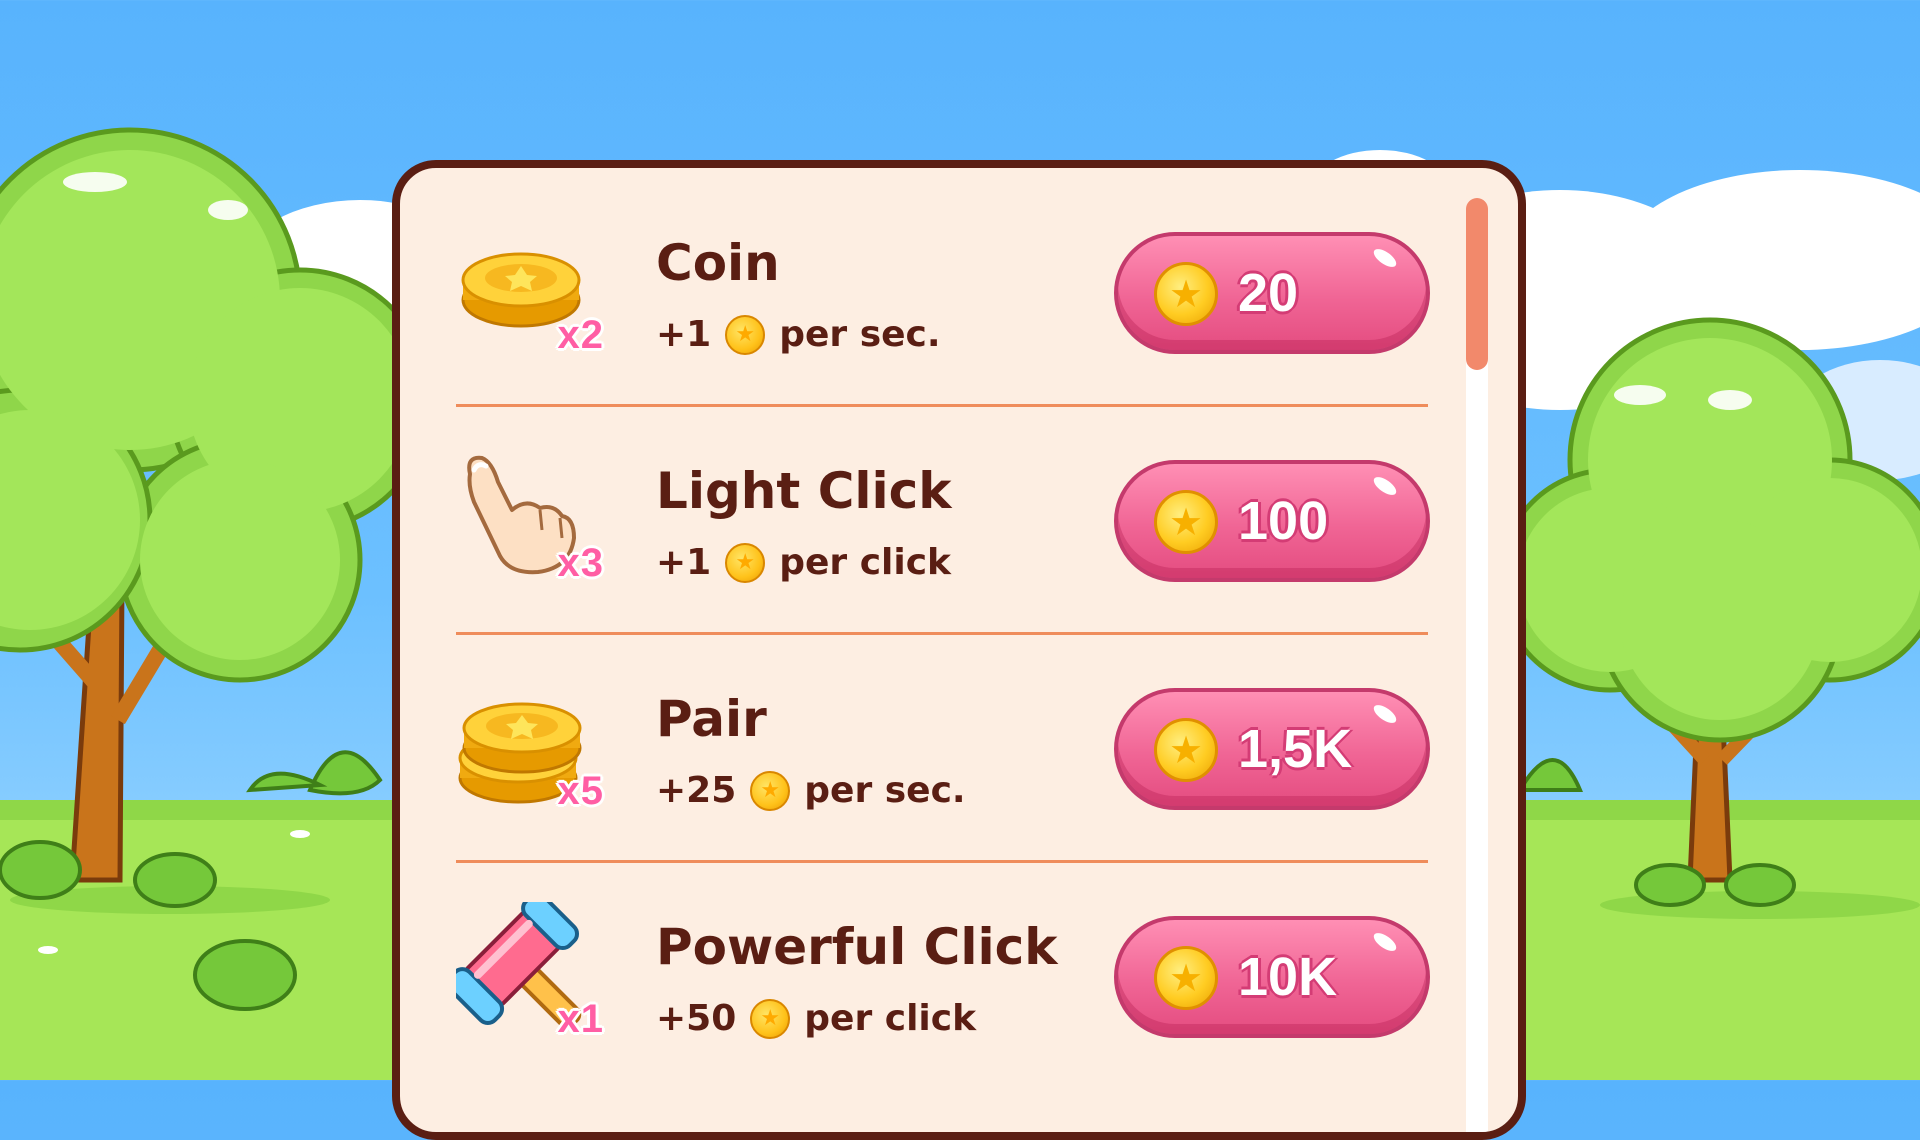  What do you see at coordinates (526, 972) in the screenshot?
I see `hammer-icon: x1` at bounding box center [526, 972].